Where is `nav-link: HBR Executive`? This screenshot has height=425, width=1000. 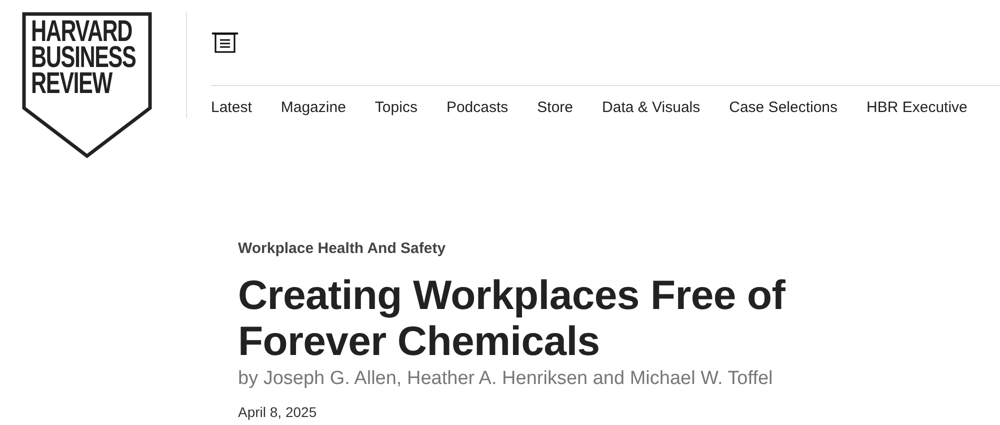 nav-link: HBR Executive is located at coordinates (917, 107).